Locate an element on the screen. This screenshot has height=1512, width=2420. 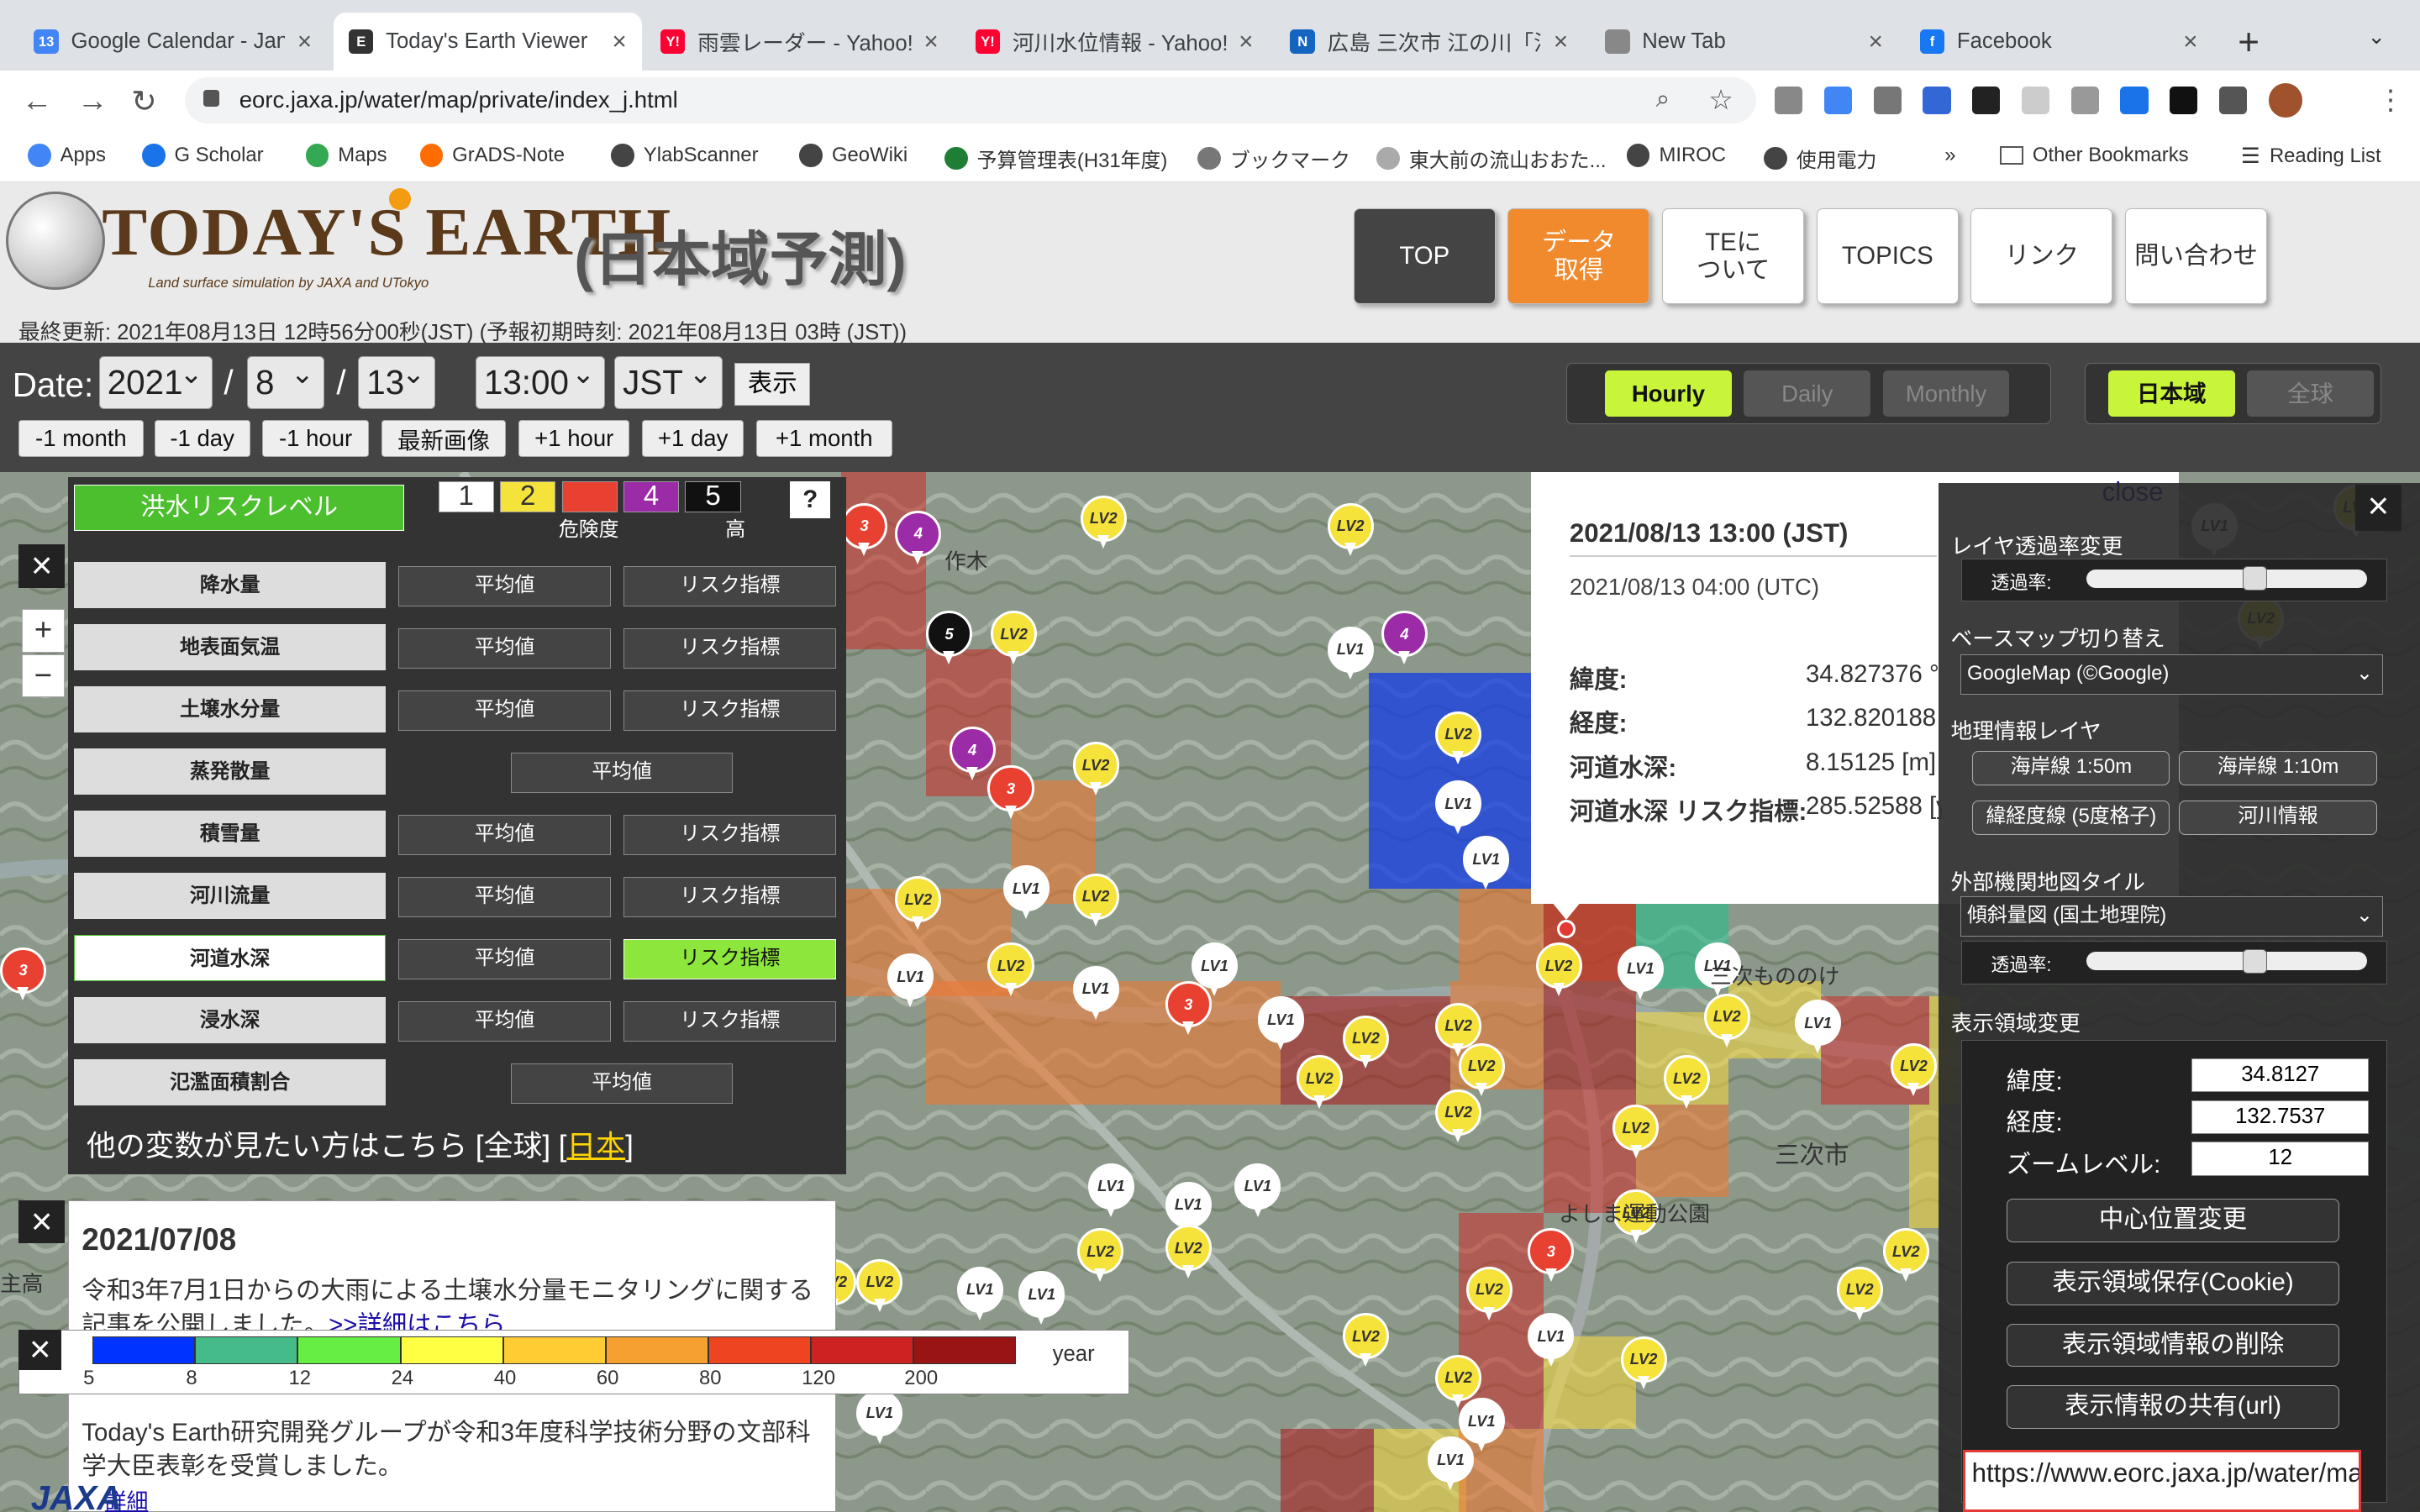
forward-icon: → is located at coordinates (92, 100).